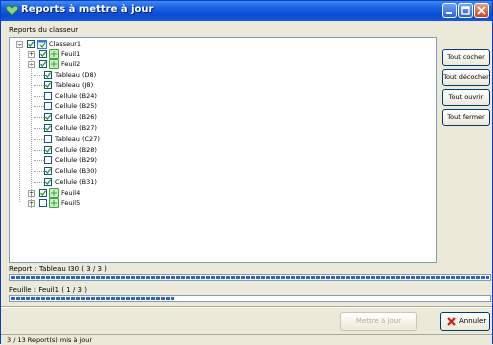 The image size is (493, 345). Describe the element at coordinates (50, 340) in the screenshot. I see `status-text: 3 / 13 Report(s) mis à jour` at that location.